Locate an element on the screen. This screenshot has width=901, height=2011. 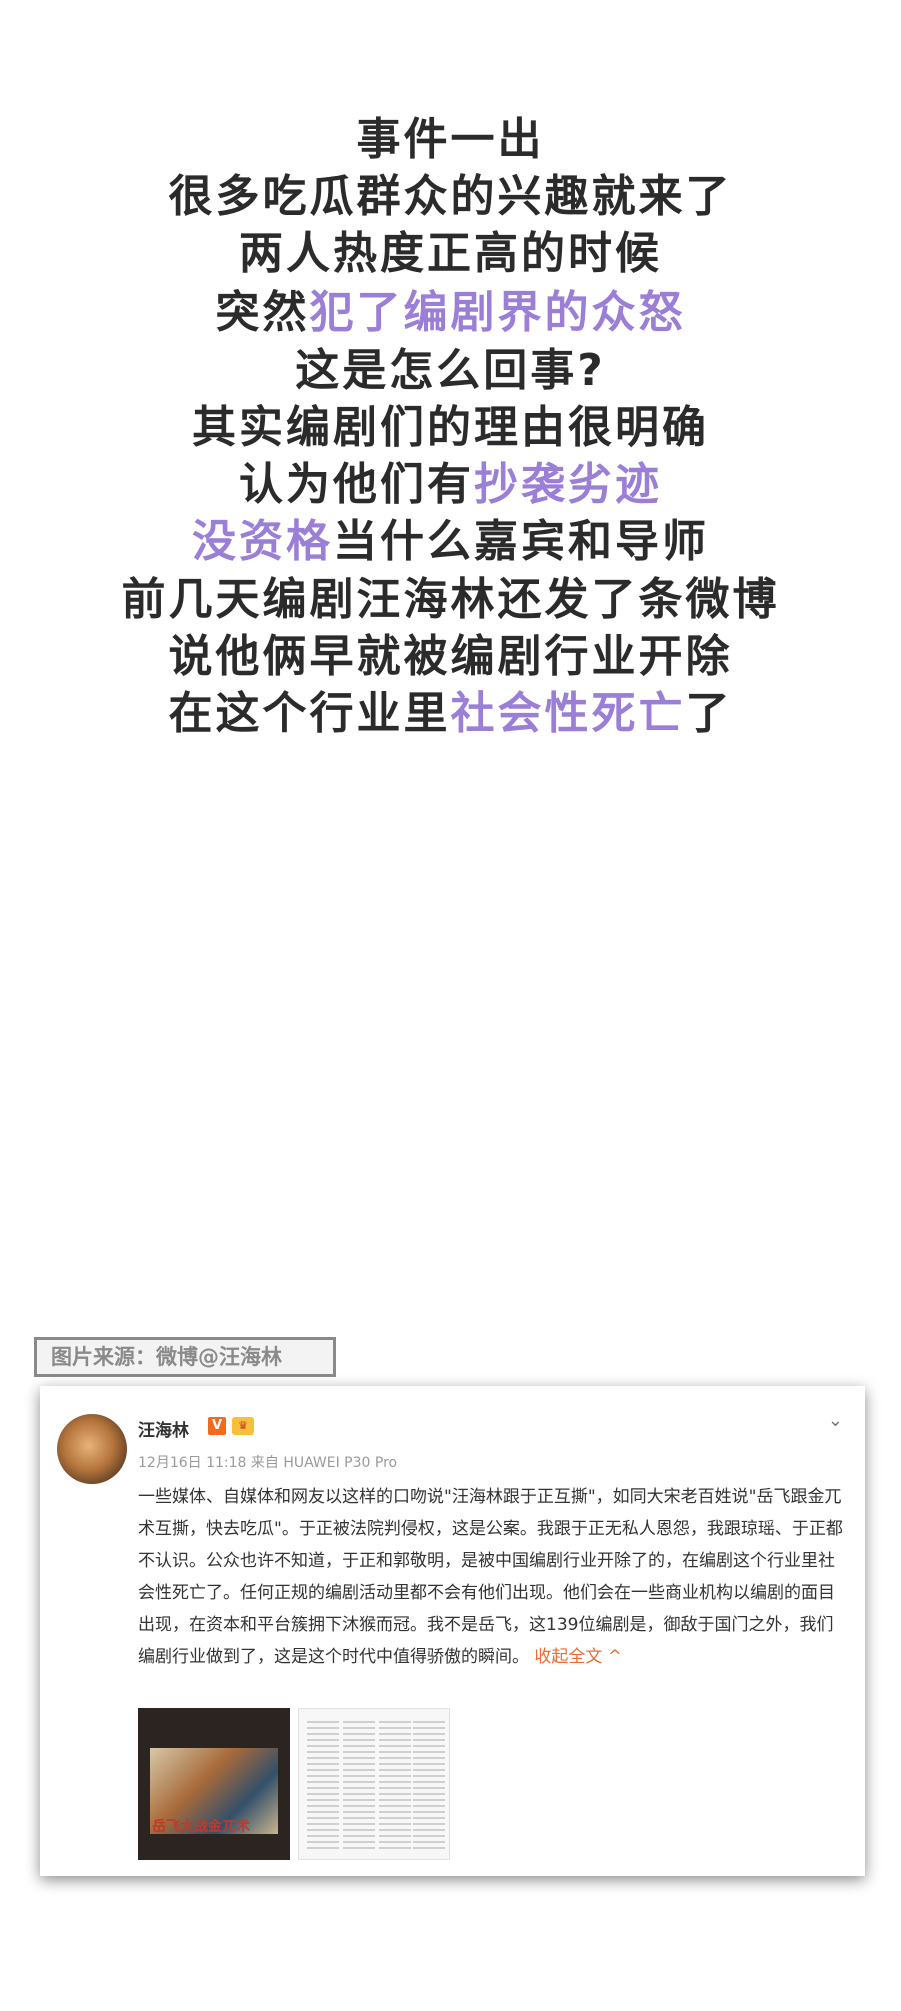
text-line: 这是怎么回事? is located at coordinates (450, 371).